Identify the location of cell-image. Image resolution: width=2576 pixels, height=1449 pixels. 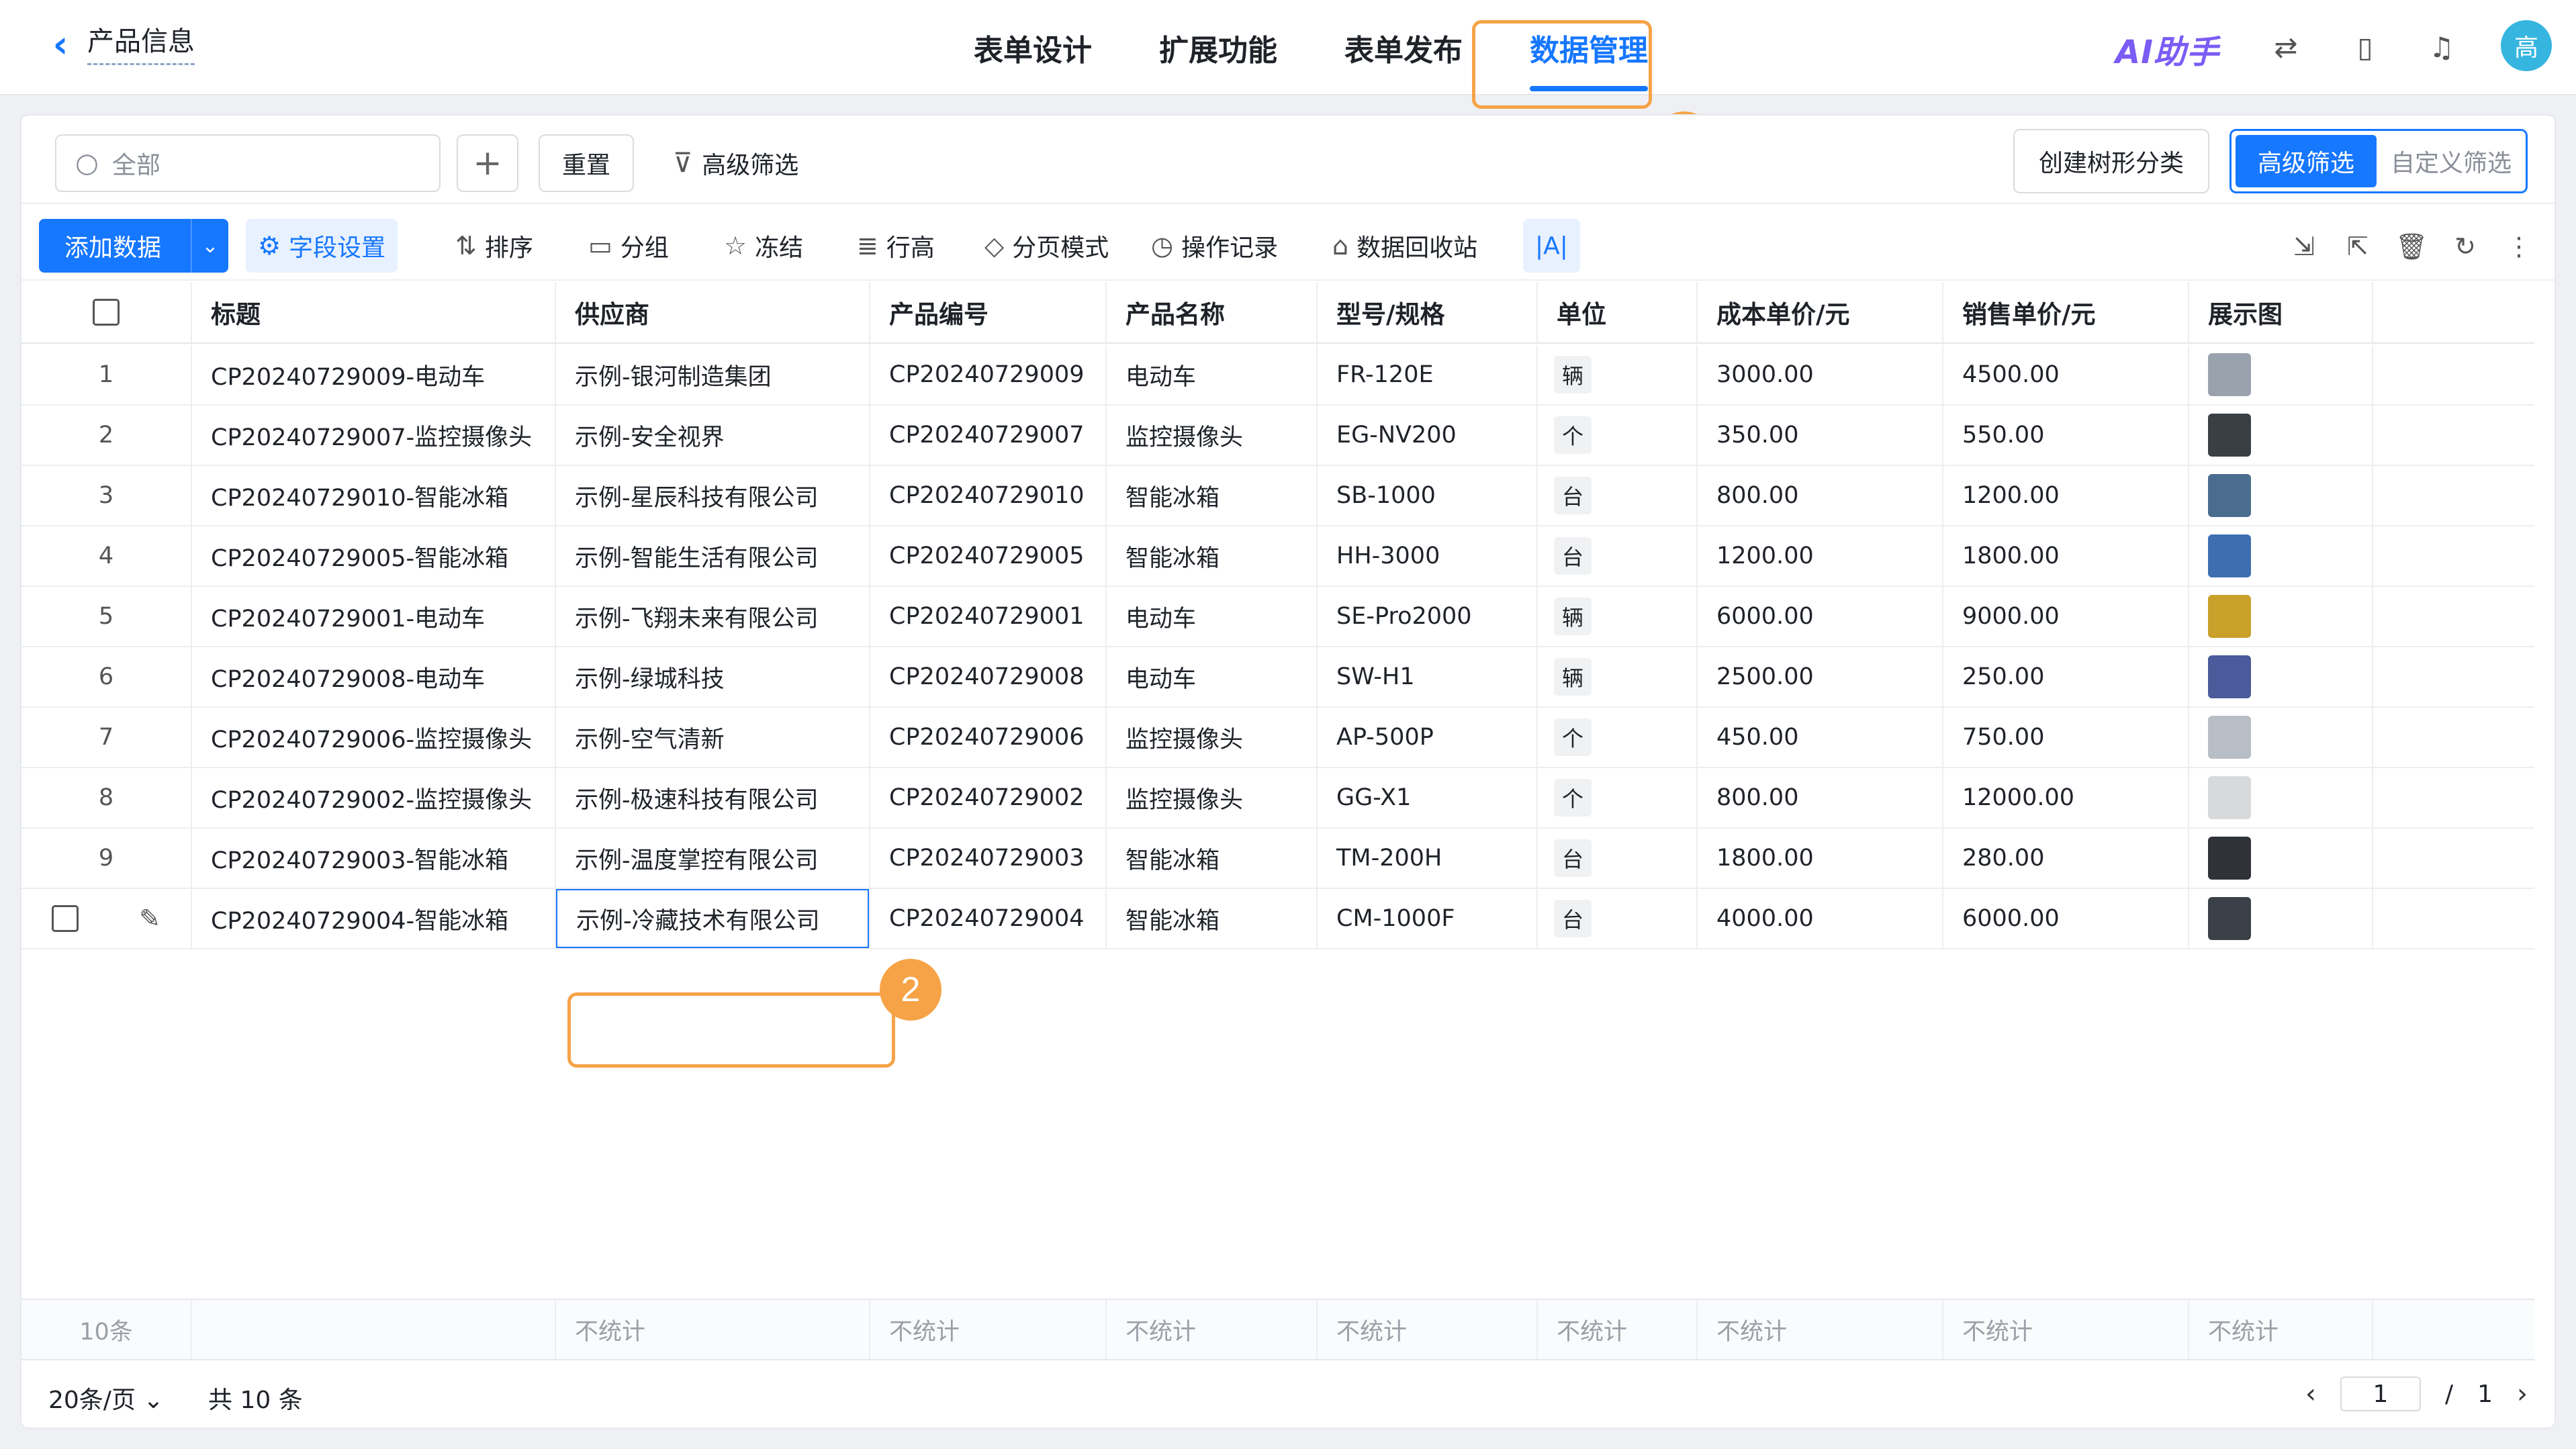
(2281, 919).